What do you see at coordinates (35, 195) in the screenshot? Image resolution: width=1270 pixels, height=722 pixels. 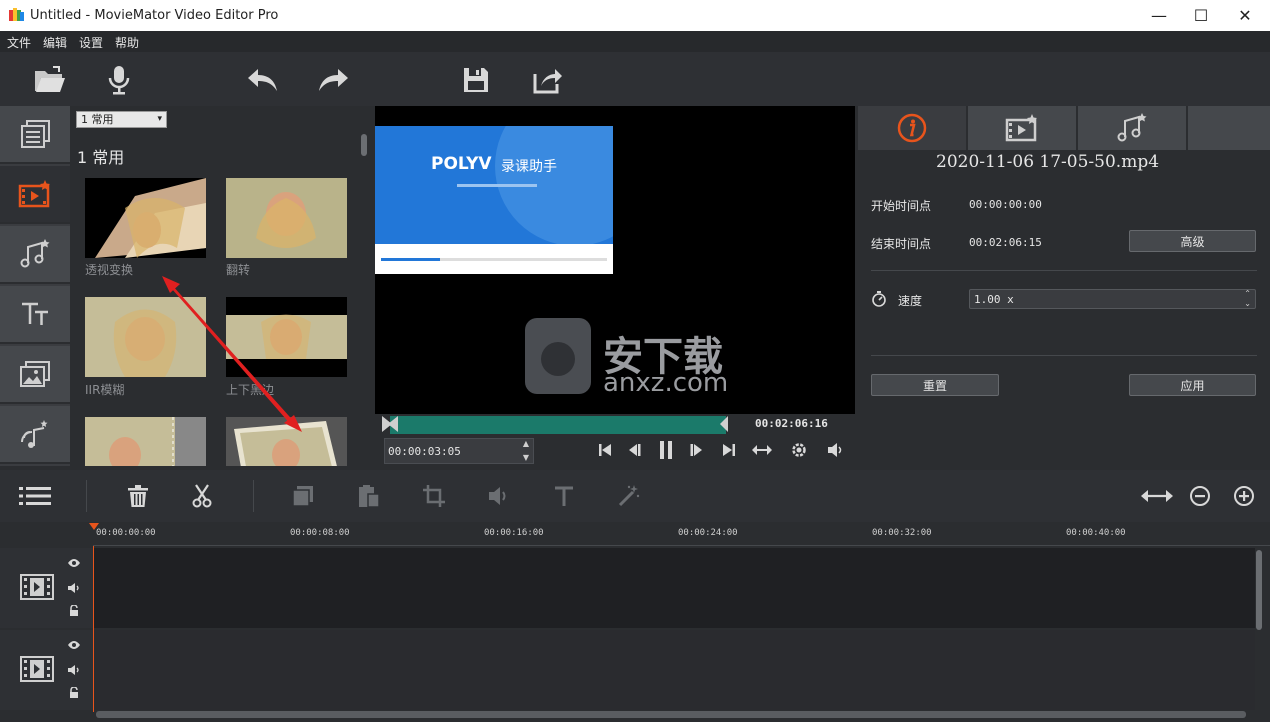 I see `tab-video-effects` at bounding box center [35, 195].